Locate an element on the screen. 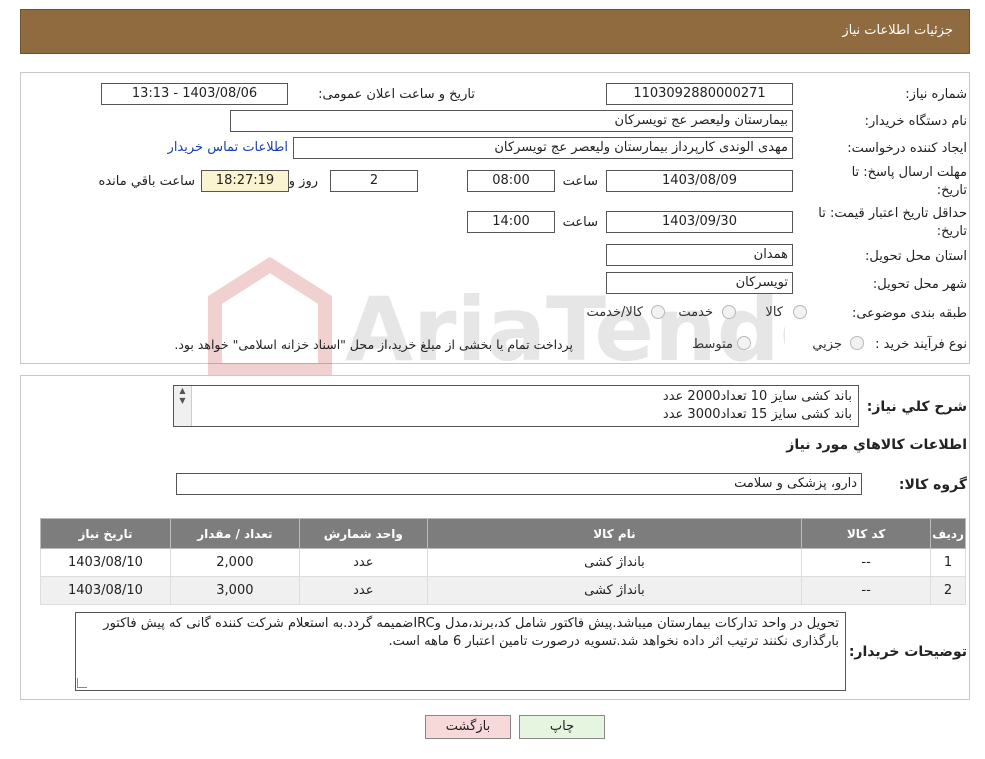 This screenshot has height=759, width=985. validity-label: حداقل تاریخ اعتبار قیمت: تا is located at coordinates (892, 213).